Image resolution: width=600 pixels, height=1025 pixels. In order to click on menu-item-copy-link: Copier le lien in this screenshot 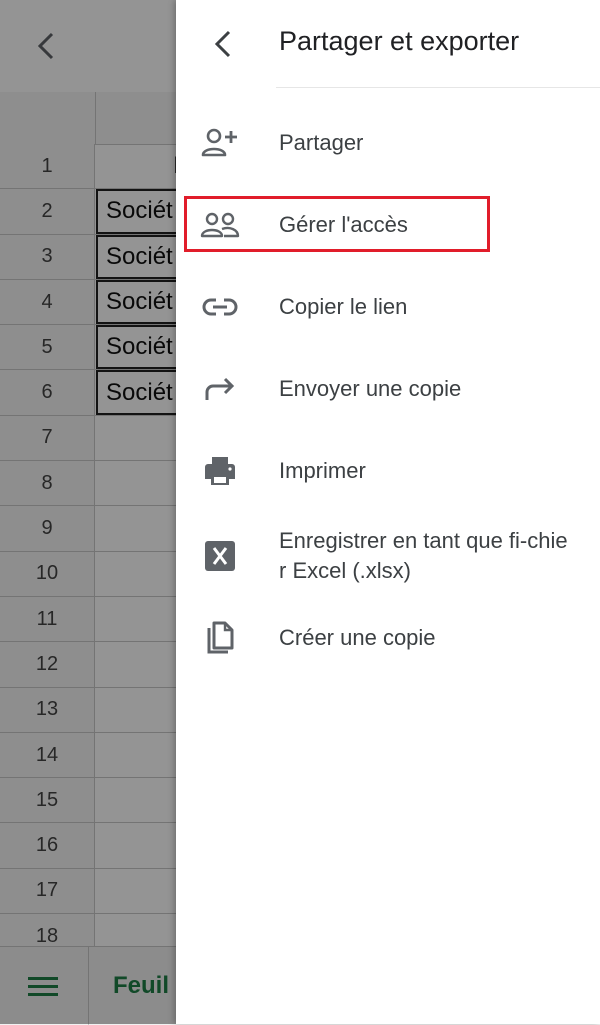, I will do `click(388, 307)`.